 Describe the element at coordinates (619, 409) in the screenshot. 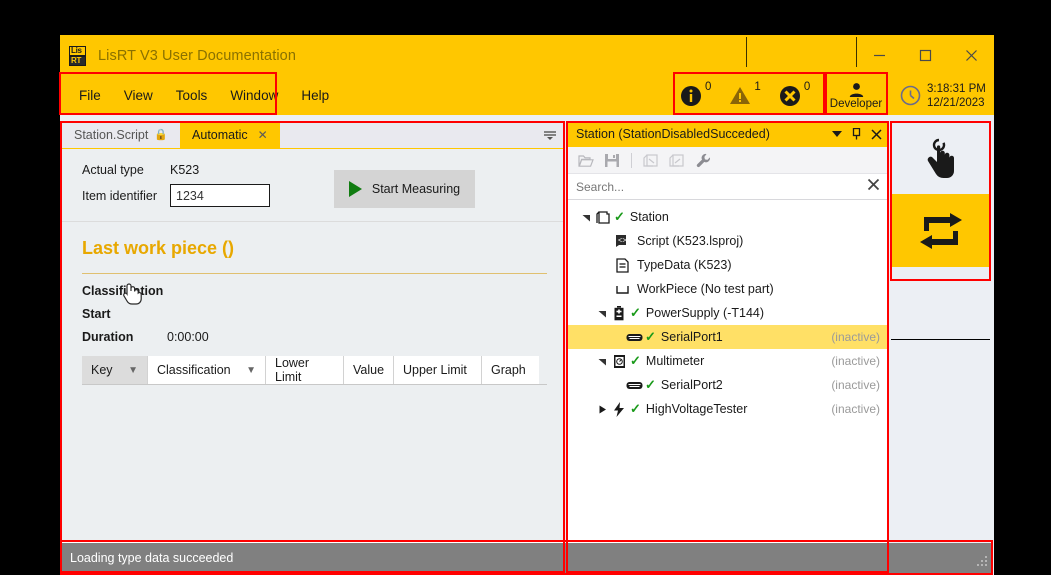

I see `bolt-icon` at that location.